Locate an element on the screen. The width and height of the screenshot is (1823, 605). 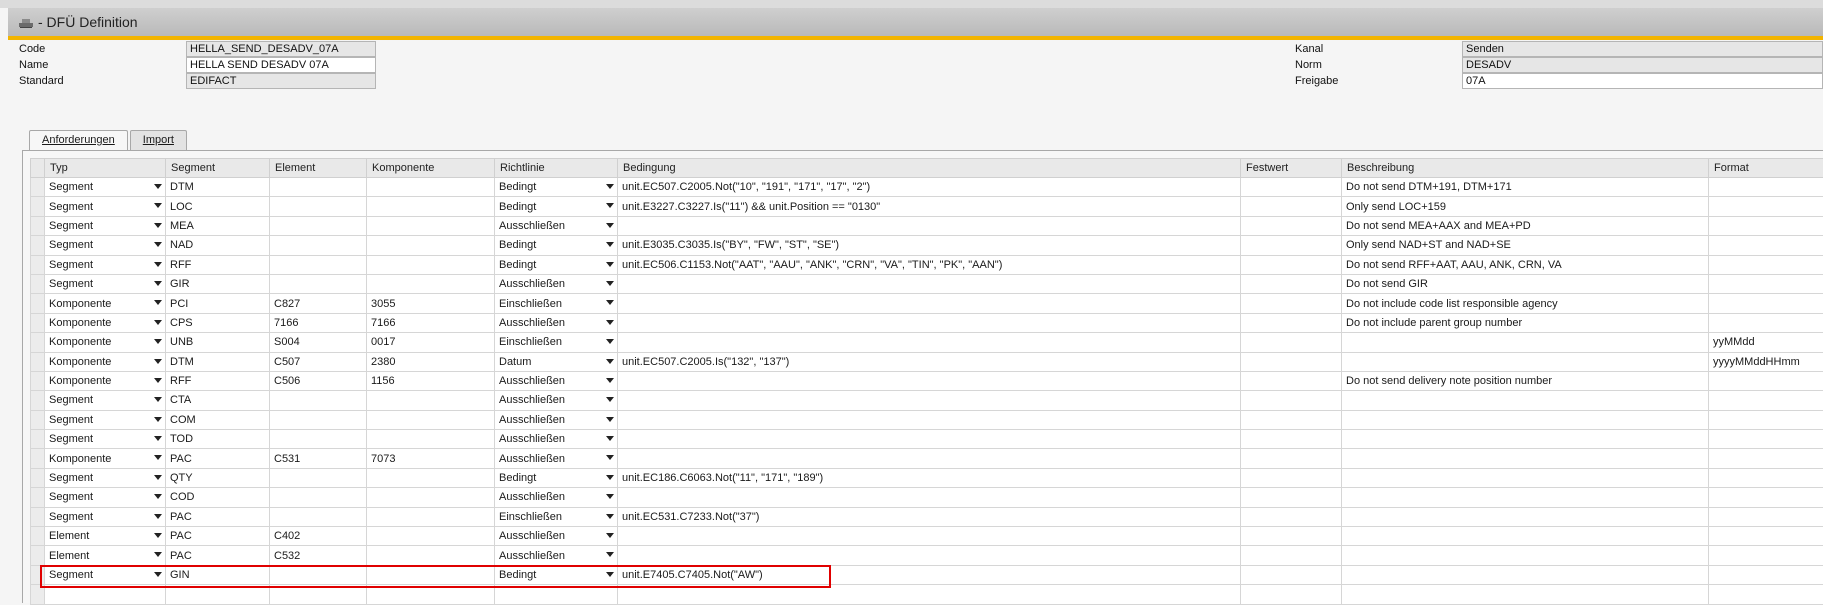
cell-element: C827 is located at coordinates (318, 303).